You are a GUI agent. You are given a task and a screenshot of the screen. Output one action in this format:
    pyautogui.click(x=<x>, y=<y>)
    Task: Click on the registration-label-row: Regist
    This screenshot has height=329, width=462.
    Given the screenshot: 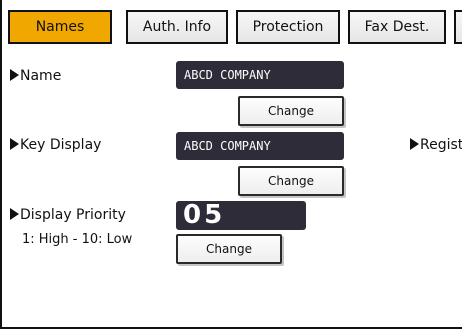 What is the action you would take?
    pyautogui.click(x=436, y=145)
    